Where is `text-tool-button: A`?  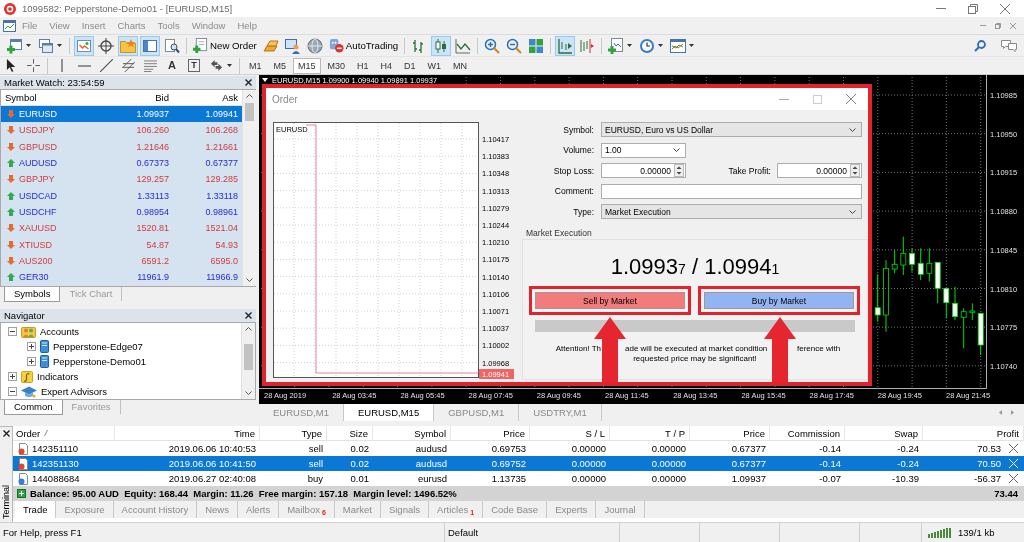
text-tool-button: A is located at coordinates (172, 65).